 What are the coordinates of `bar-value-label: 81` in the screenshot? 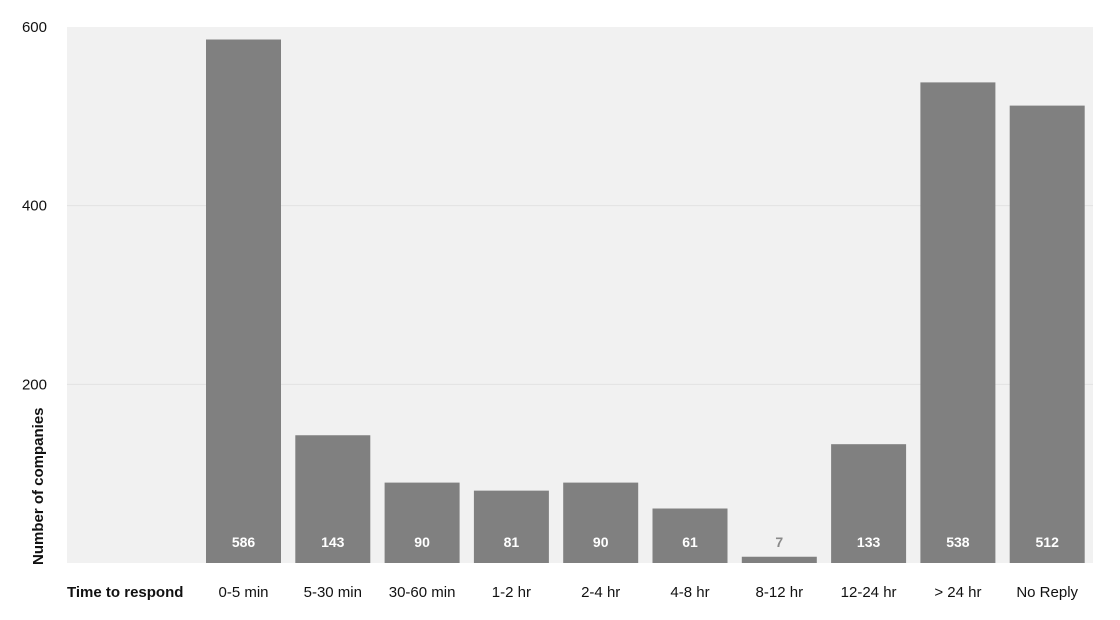 It's located at (512, 542).